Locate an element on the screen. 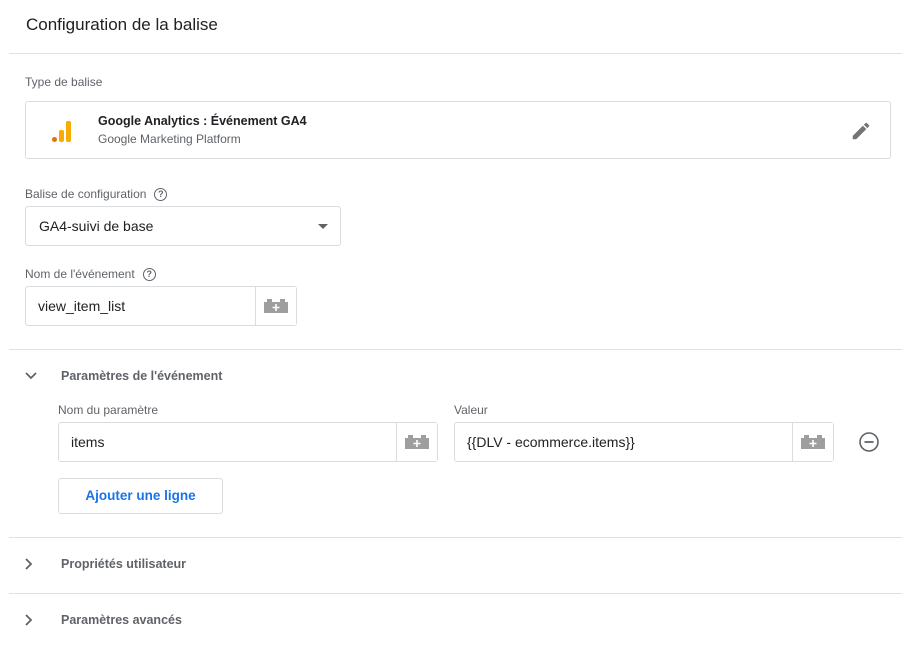  tag-type-label: Type de balise is located at coordinates (63, 82).